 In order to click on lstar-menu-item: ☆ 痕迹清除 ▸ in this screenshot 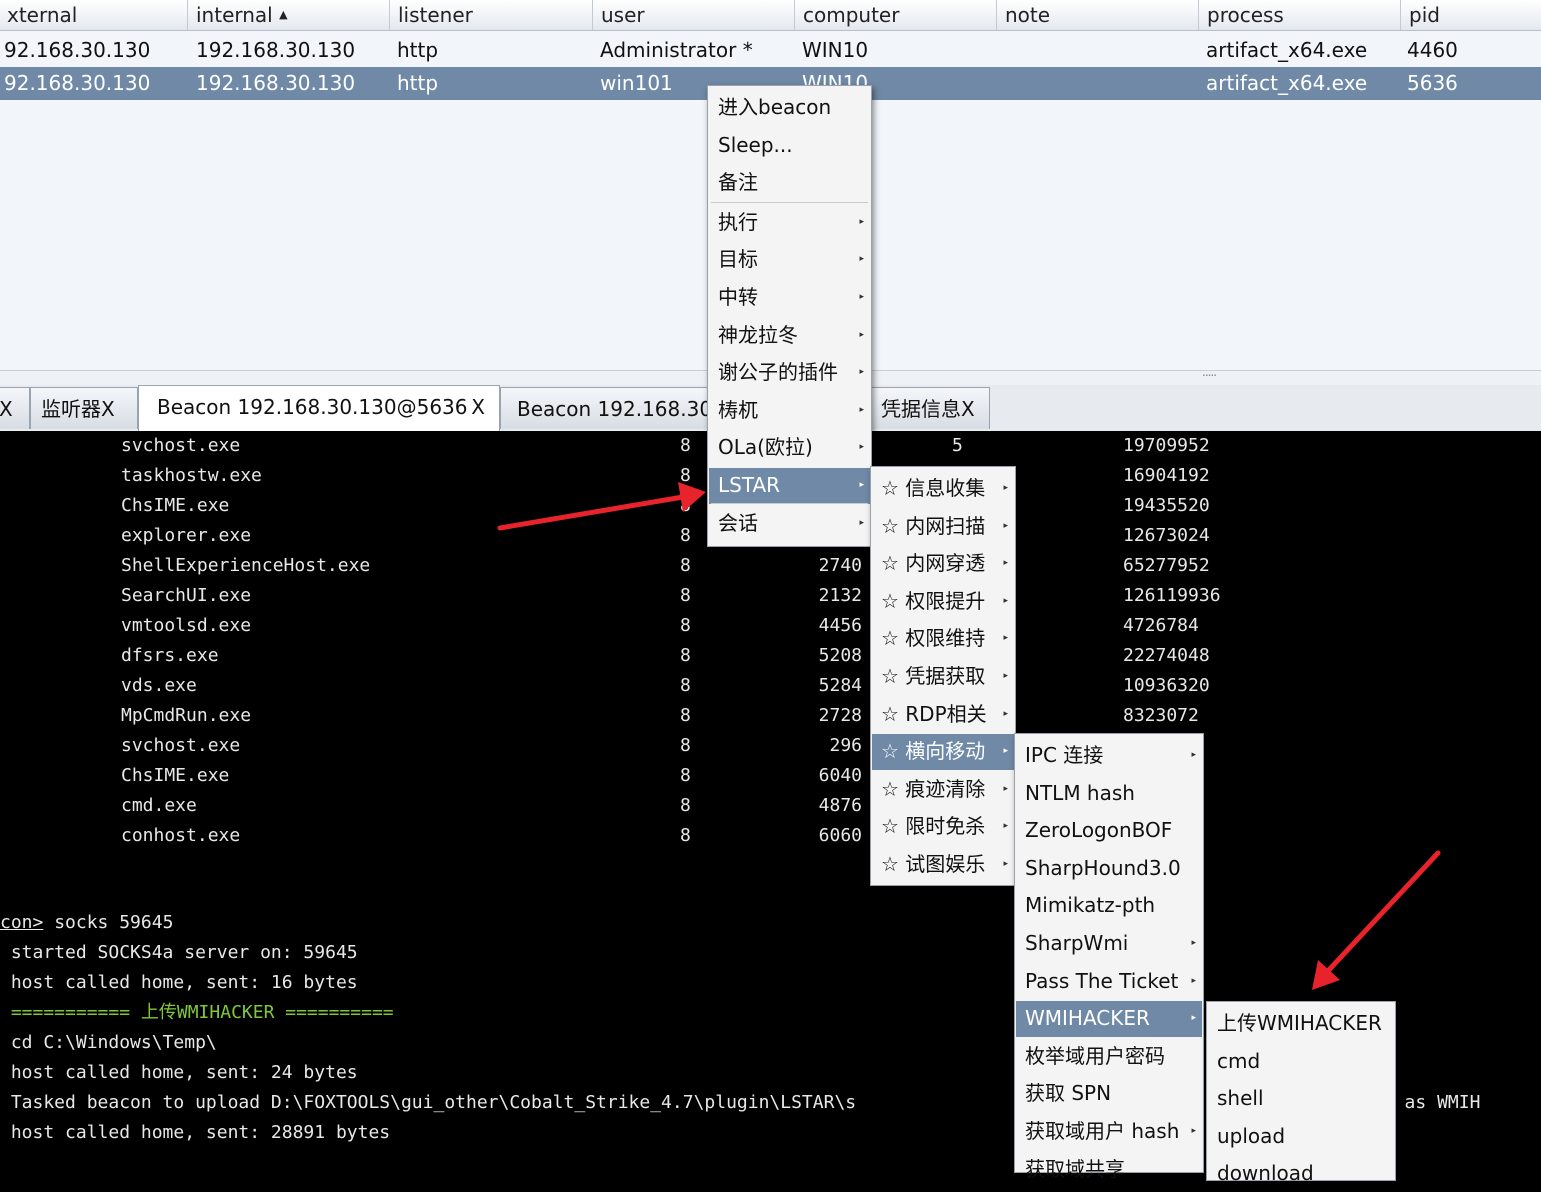, I will do `click(943, 790)`.